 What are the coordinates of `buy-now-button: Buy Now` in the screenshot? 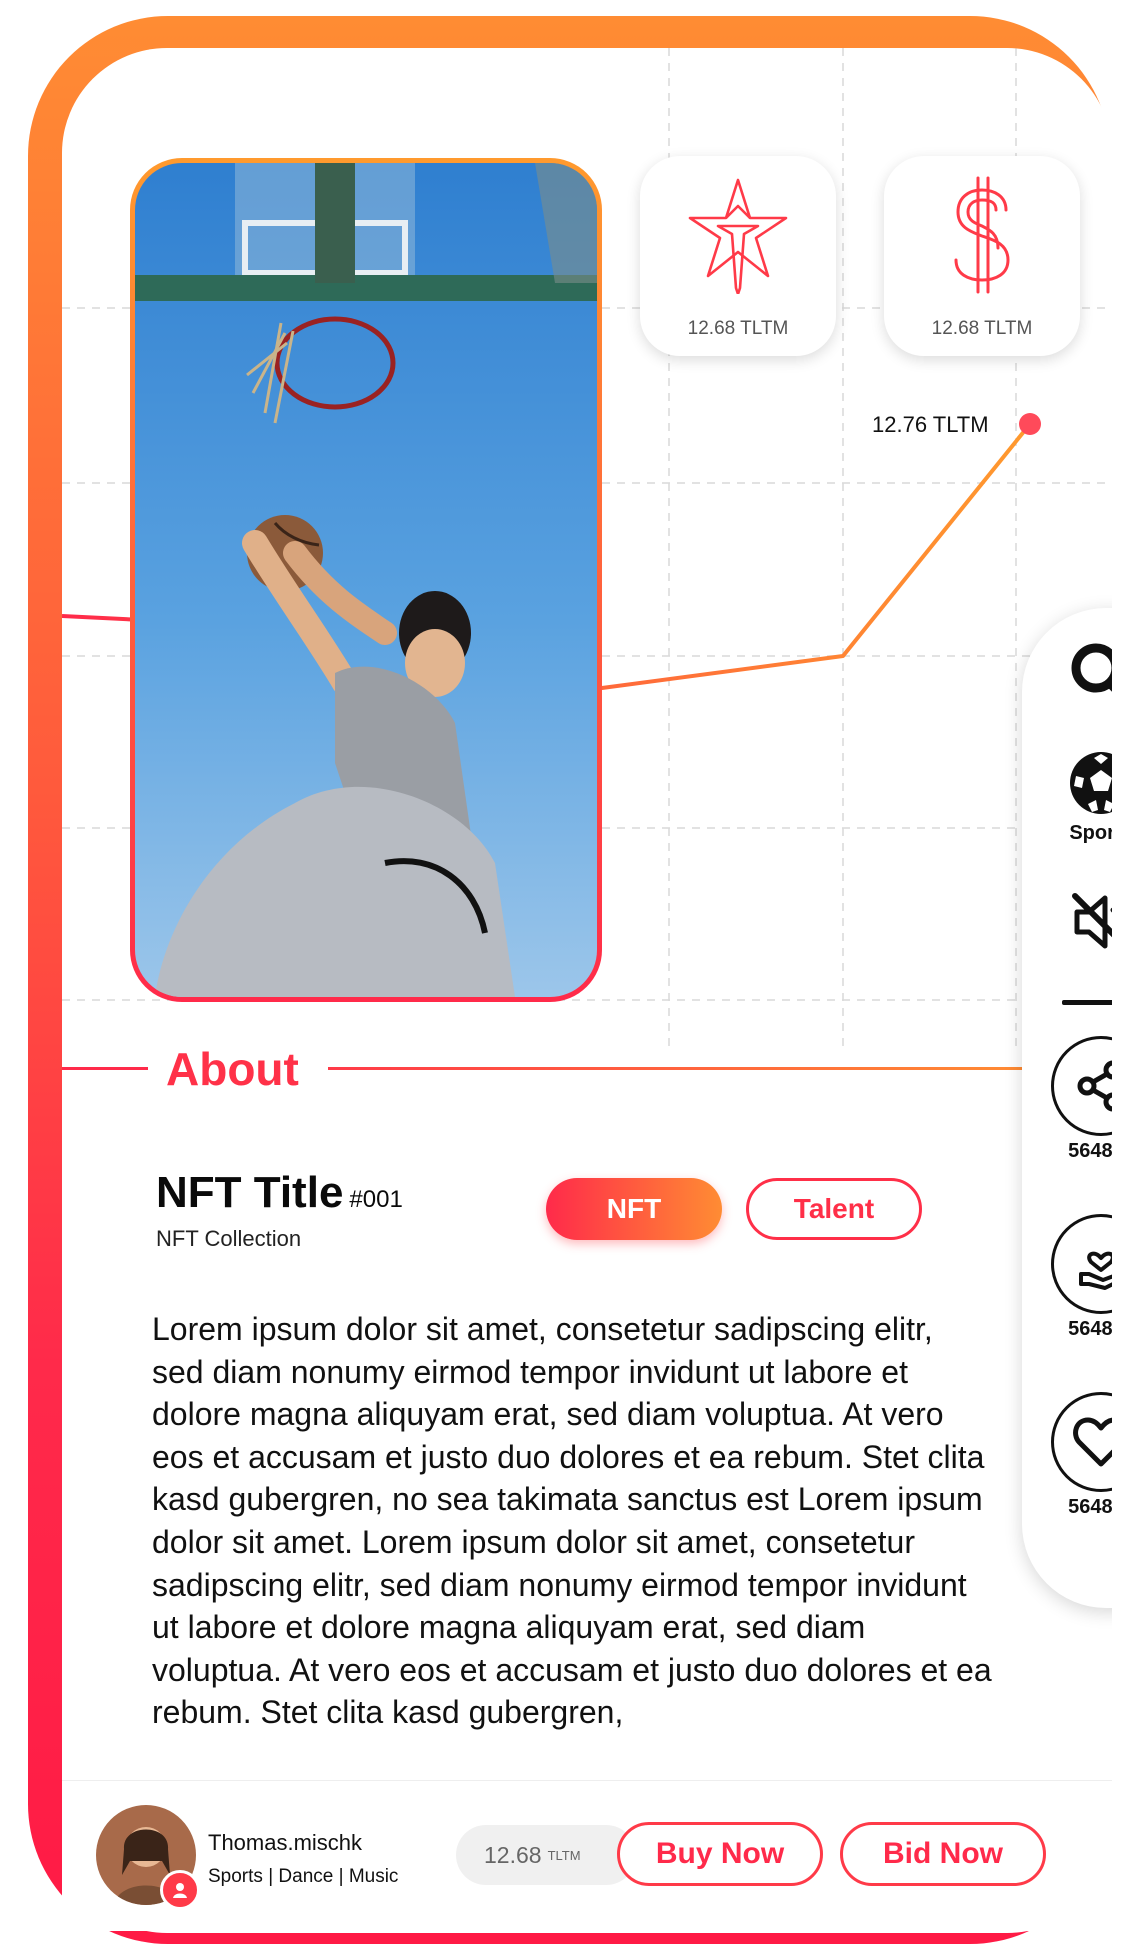 It's located at (720, 1854).